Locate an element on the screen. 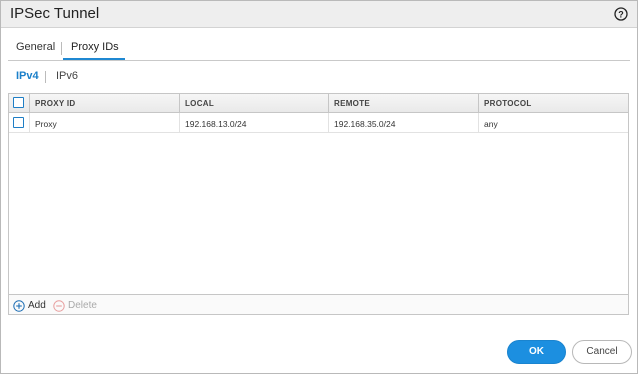 The height and width of the screenshot is (374, 638). subtab-ipv4: IPv4 is located at coordinates (27, 76).